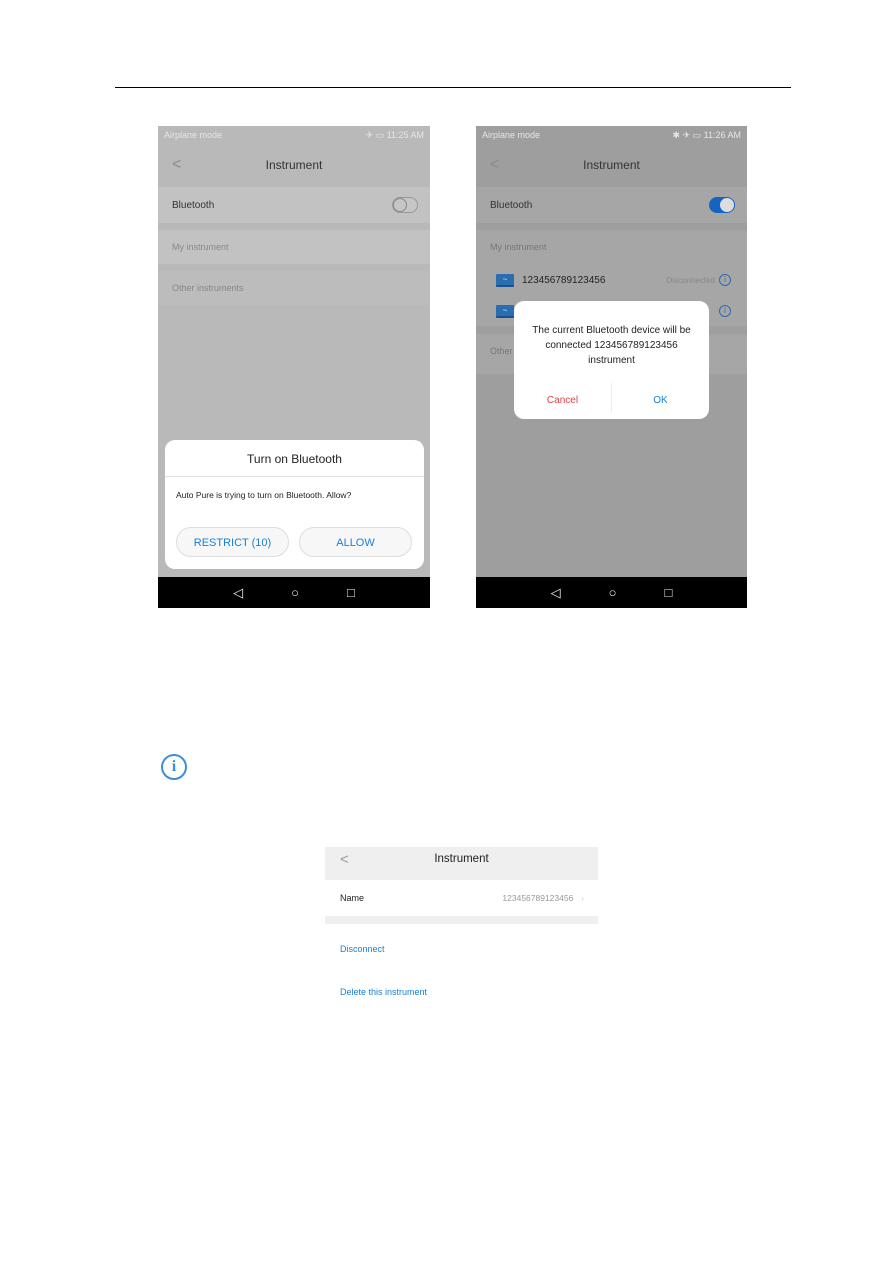  What do you see at coordinates (352, 898) in the screenshot?
I see `name-label: Name` at bounding box center [352, 898].